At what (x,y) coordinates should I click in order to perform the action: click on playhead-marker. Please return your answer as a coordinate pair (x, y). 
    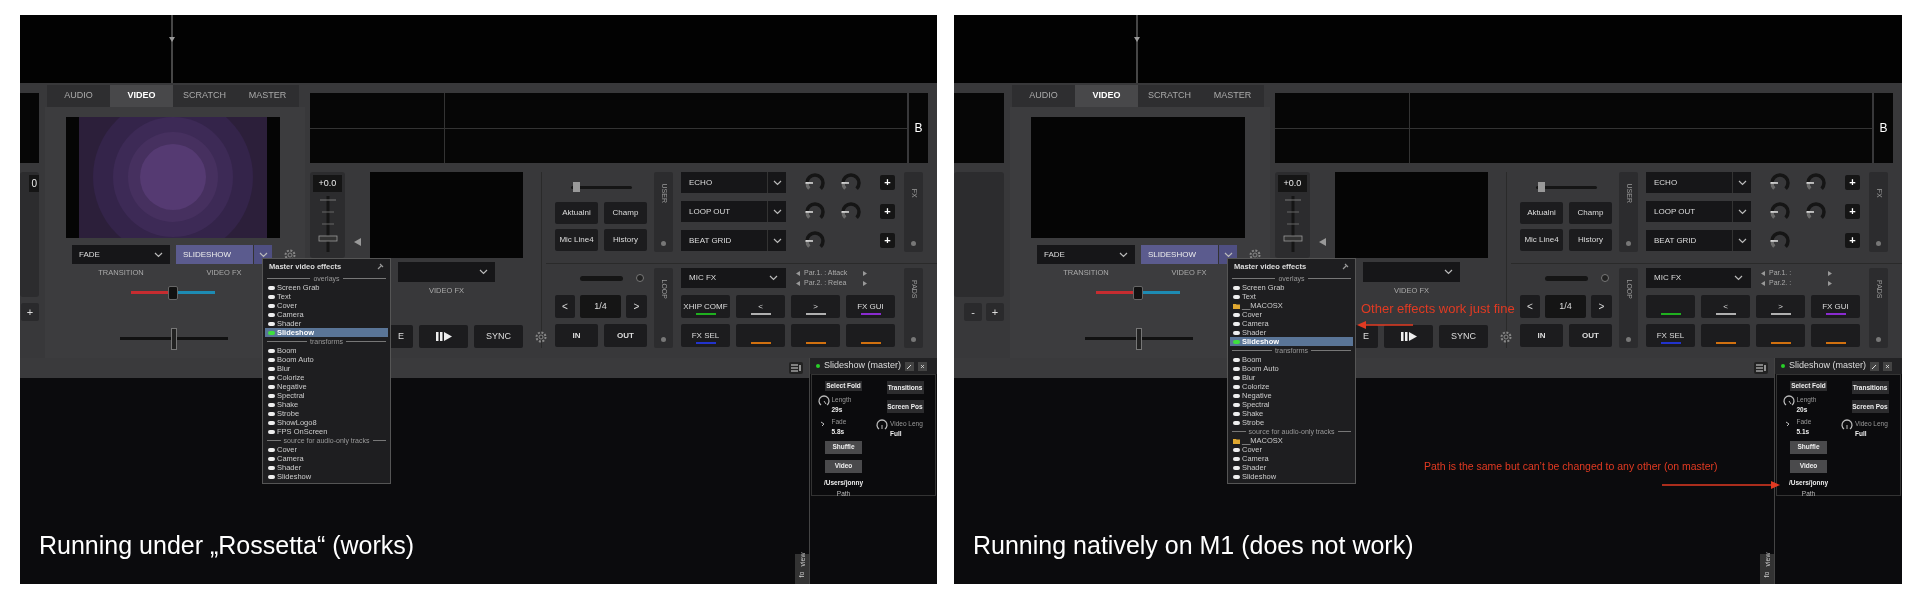
    Looking at the image, I should click on (1137, 49).